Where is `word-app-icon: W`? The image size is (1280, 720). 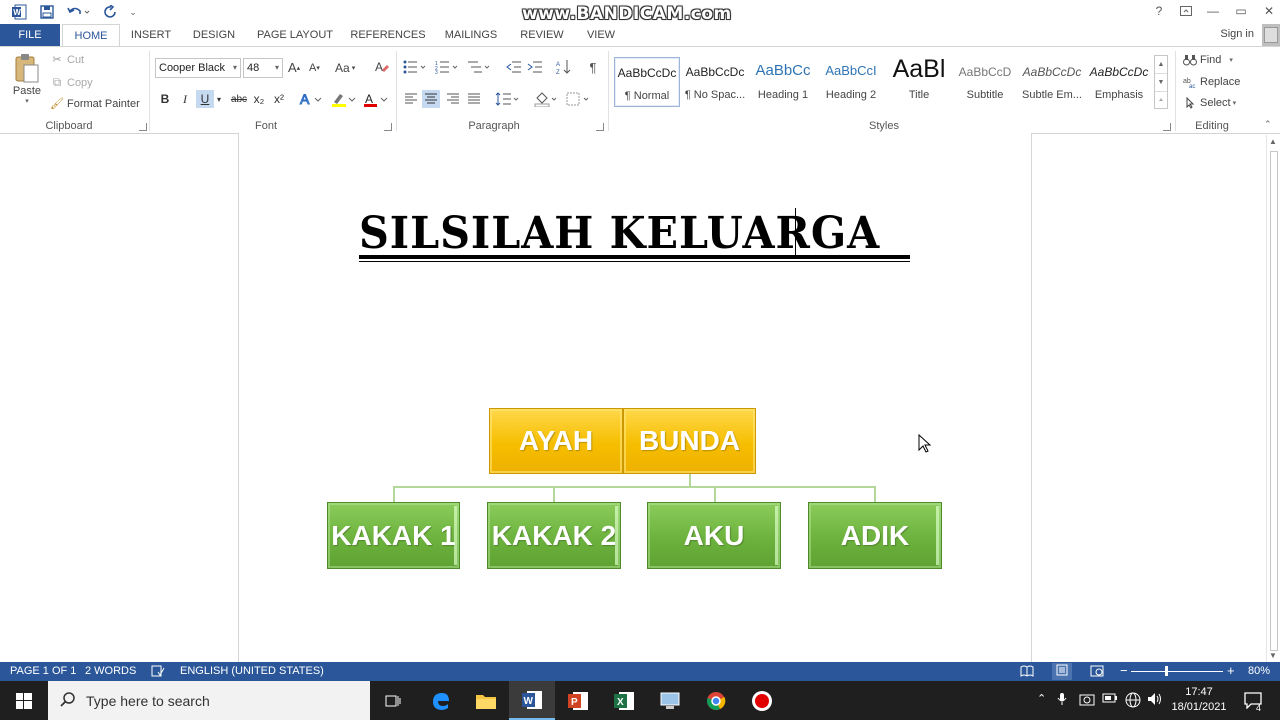 word-app-icon: W is located at coordinates (532, 700).